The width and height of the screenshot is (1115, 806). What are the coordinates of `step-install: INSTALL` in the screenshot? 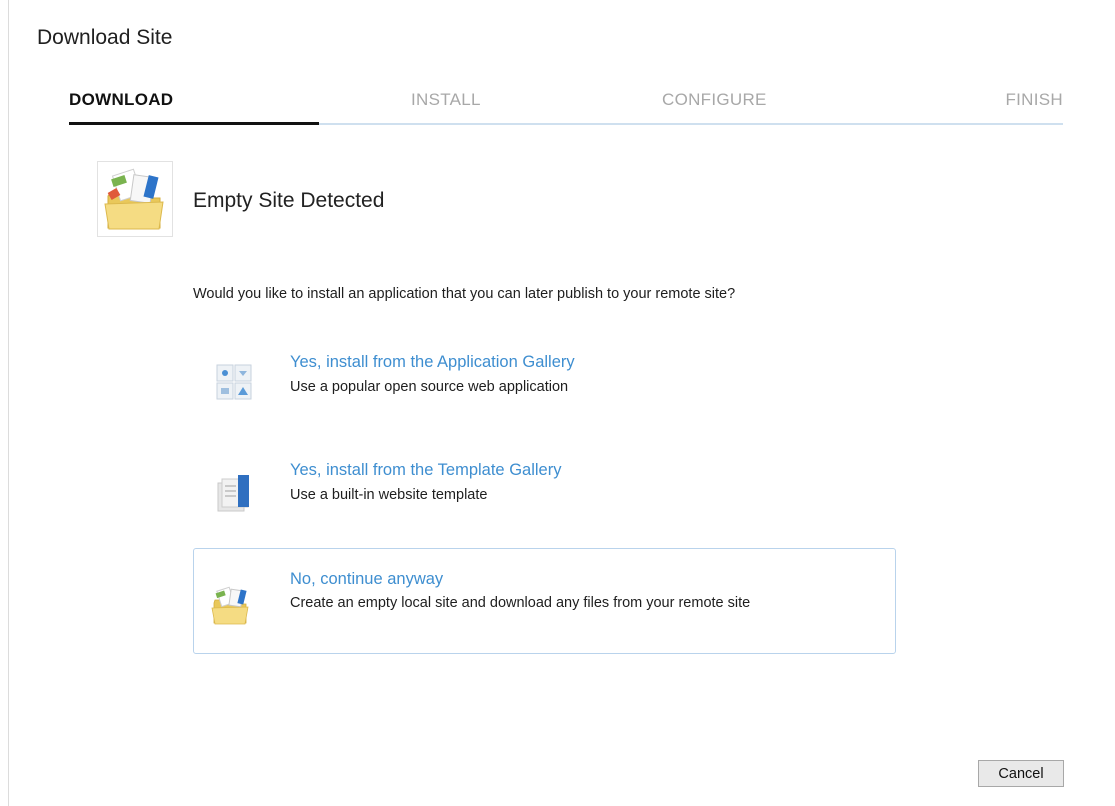 It's located at (446, 99).